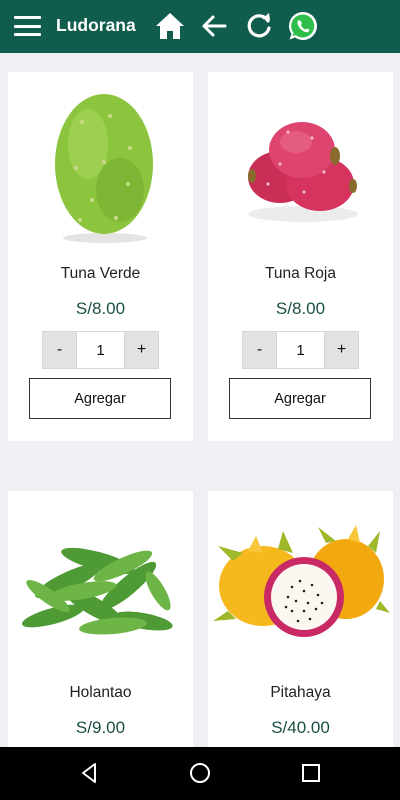  Describe the element at coordinates (27, 26) in the screenshot. I see `menu-icon` at that location.